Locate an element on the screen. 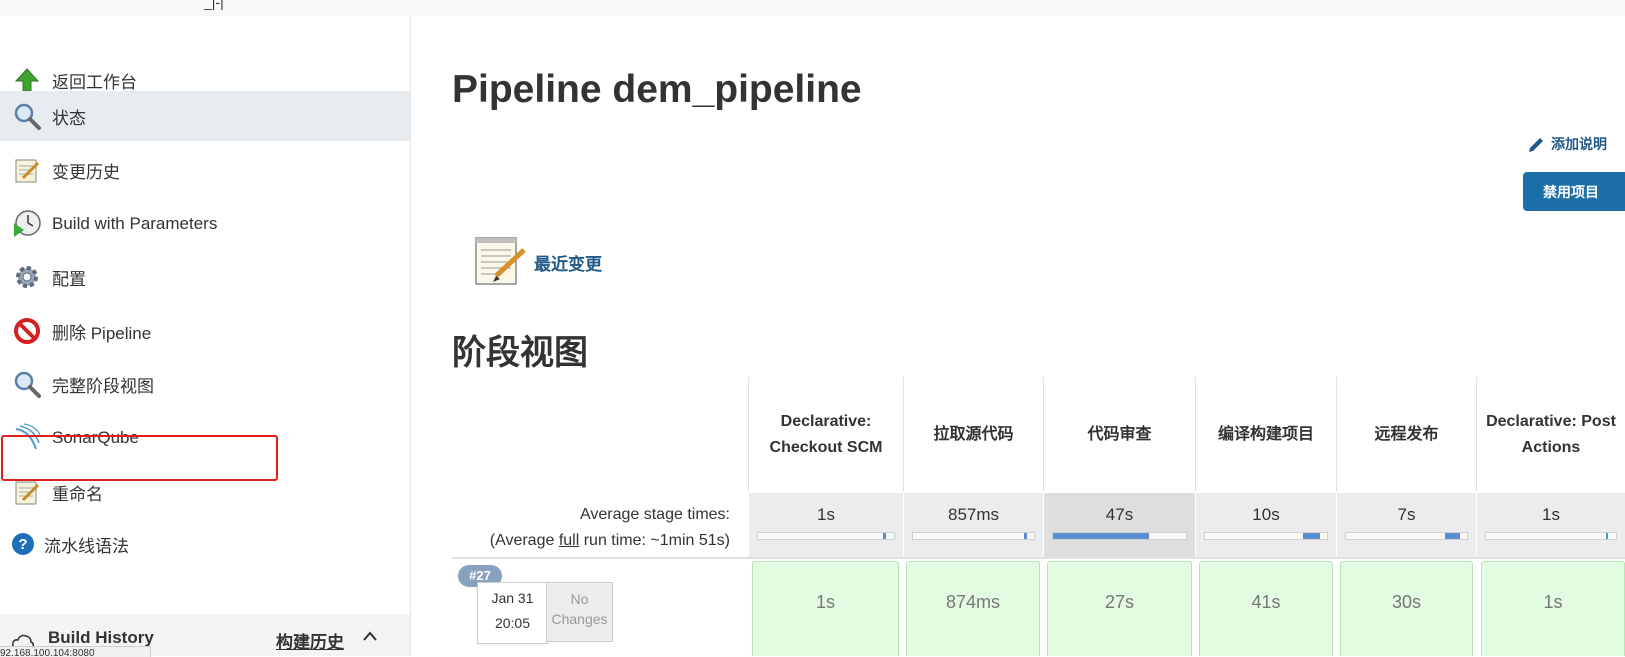 The width and height of the screenshot is (1625, 657). stage-header: 编译构建项目 is located at coordinates (1265, 434).